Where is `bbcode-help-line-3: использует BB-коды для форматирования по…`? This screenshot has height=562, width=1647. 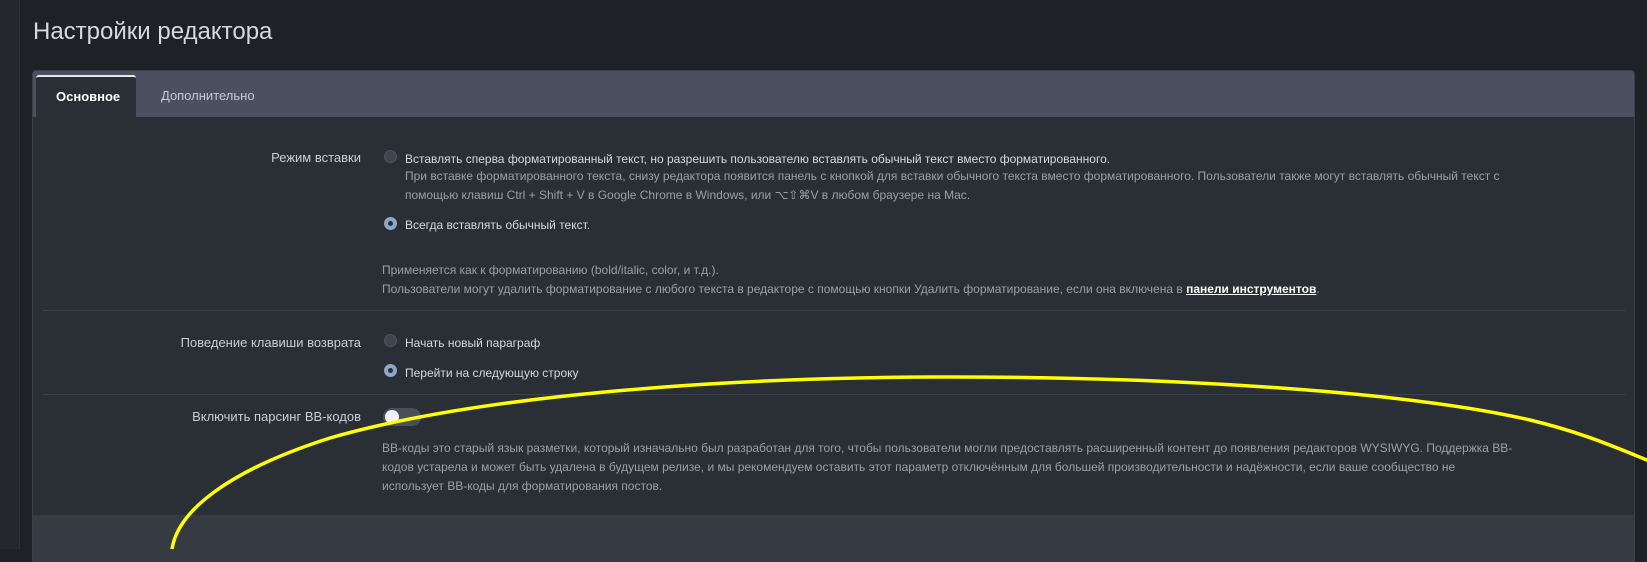
bbcode-help-line-3: использует BB-коды для форматирования по… is located at coordinates (522, 486).